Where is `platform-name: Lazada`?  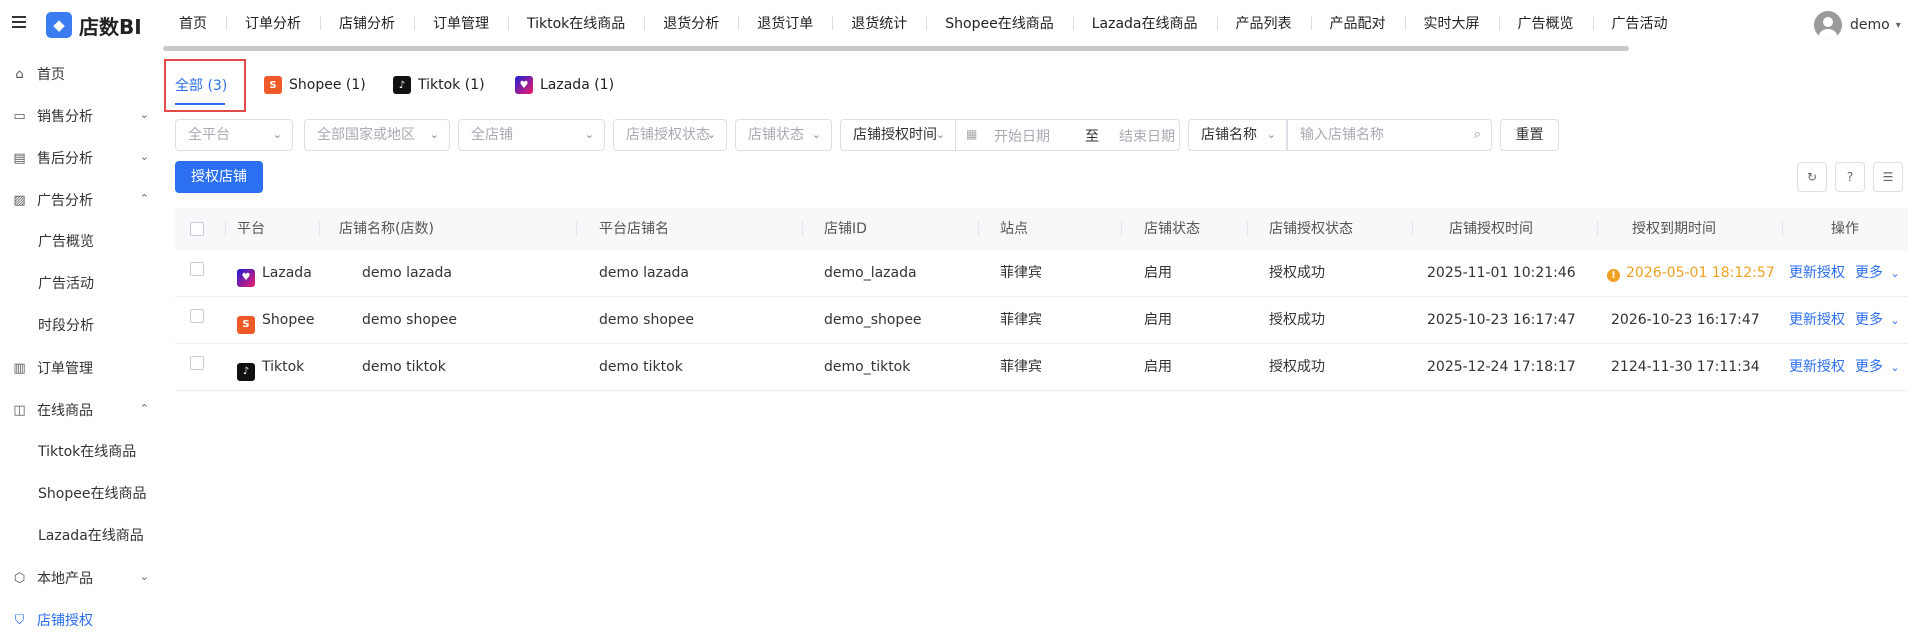
platform-name: Lazada is located at coordinates (287, 273).